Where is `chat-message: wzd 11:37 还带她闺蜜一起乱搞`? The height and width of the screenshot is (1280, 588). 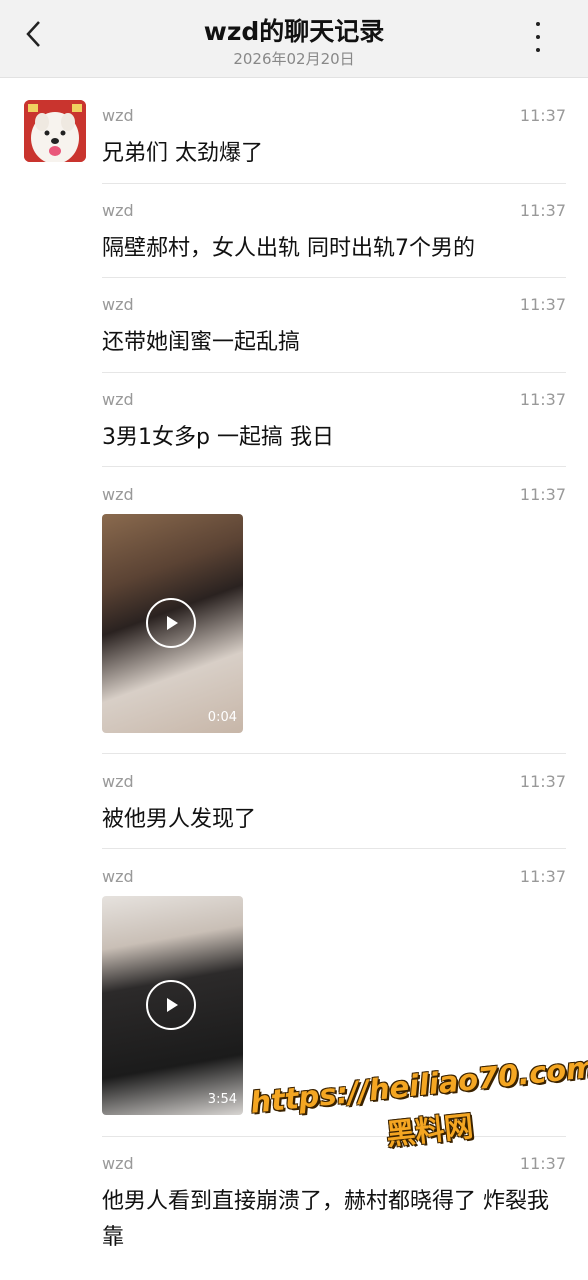 chat-message: wzd 11:37 还带她闺蜜一起乱搞 is located at coordinates (334, 330).